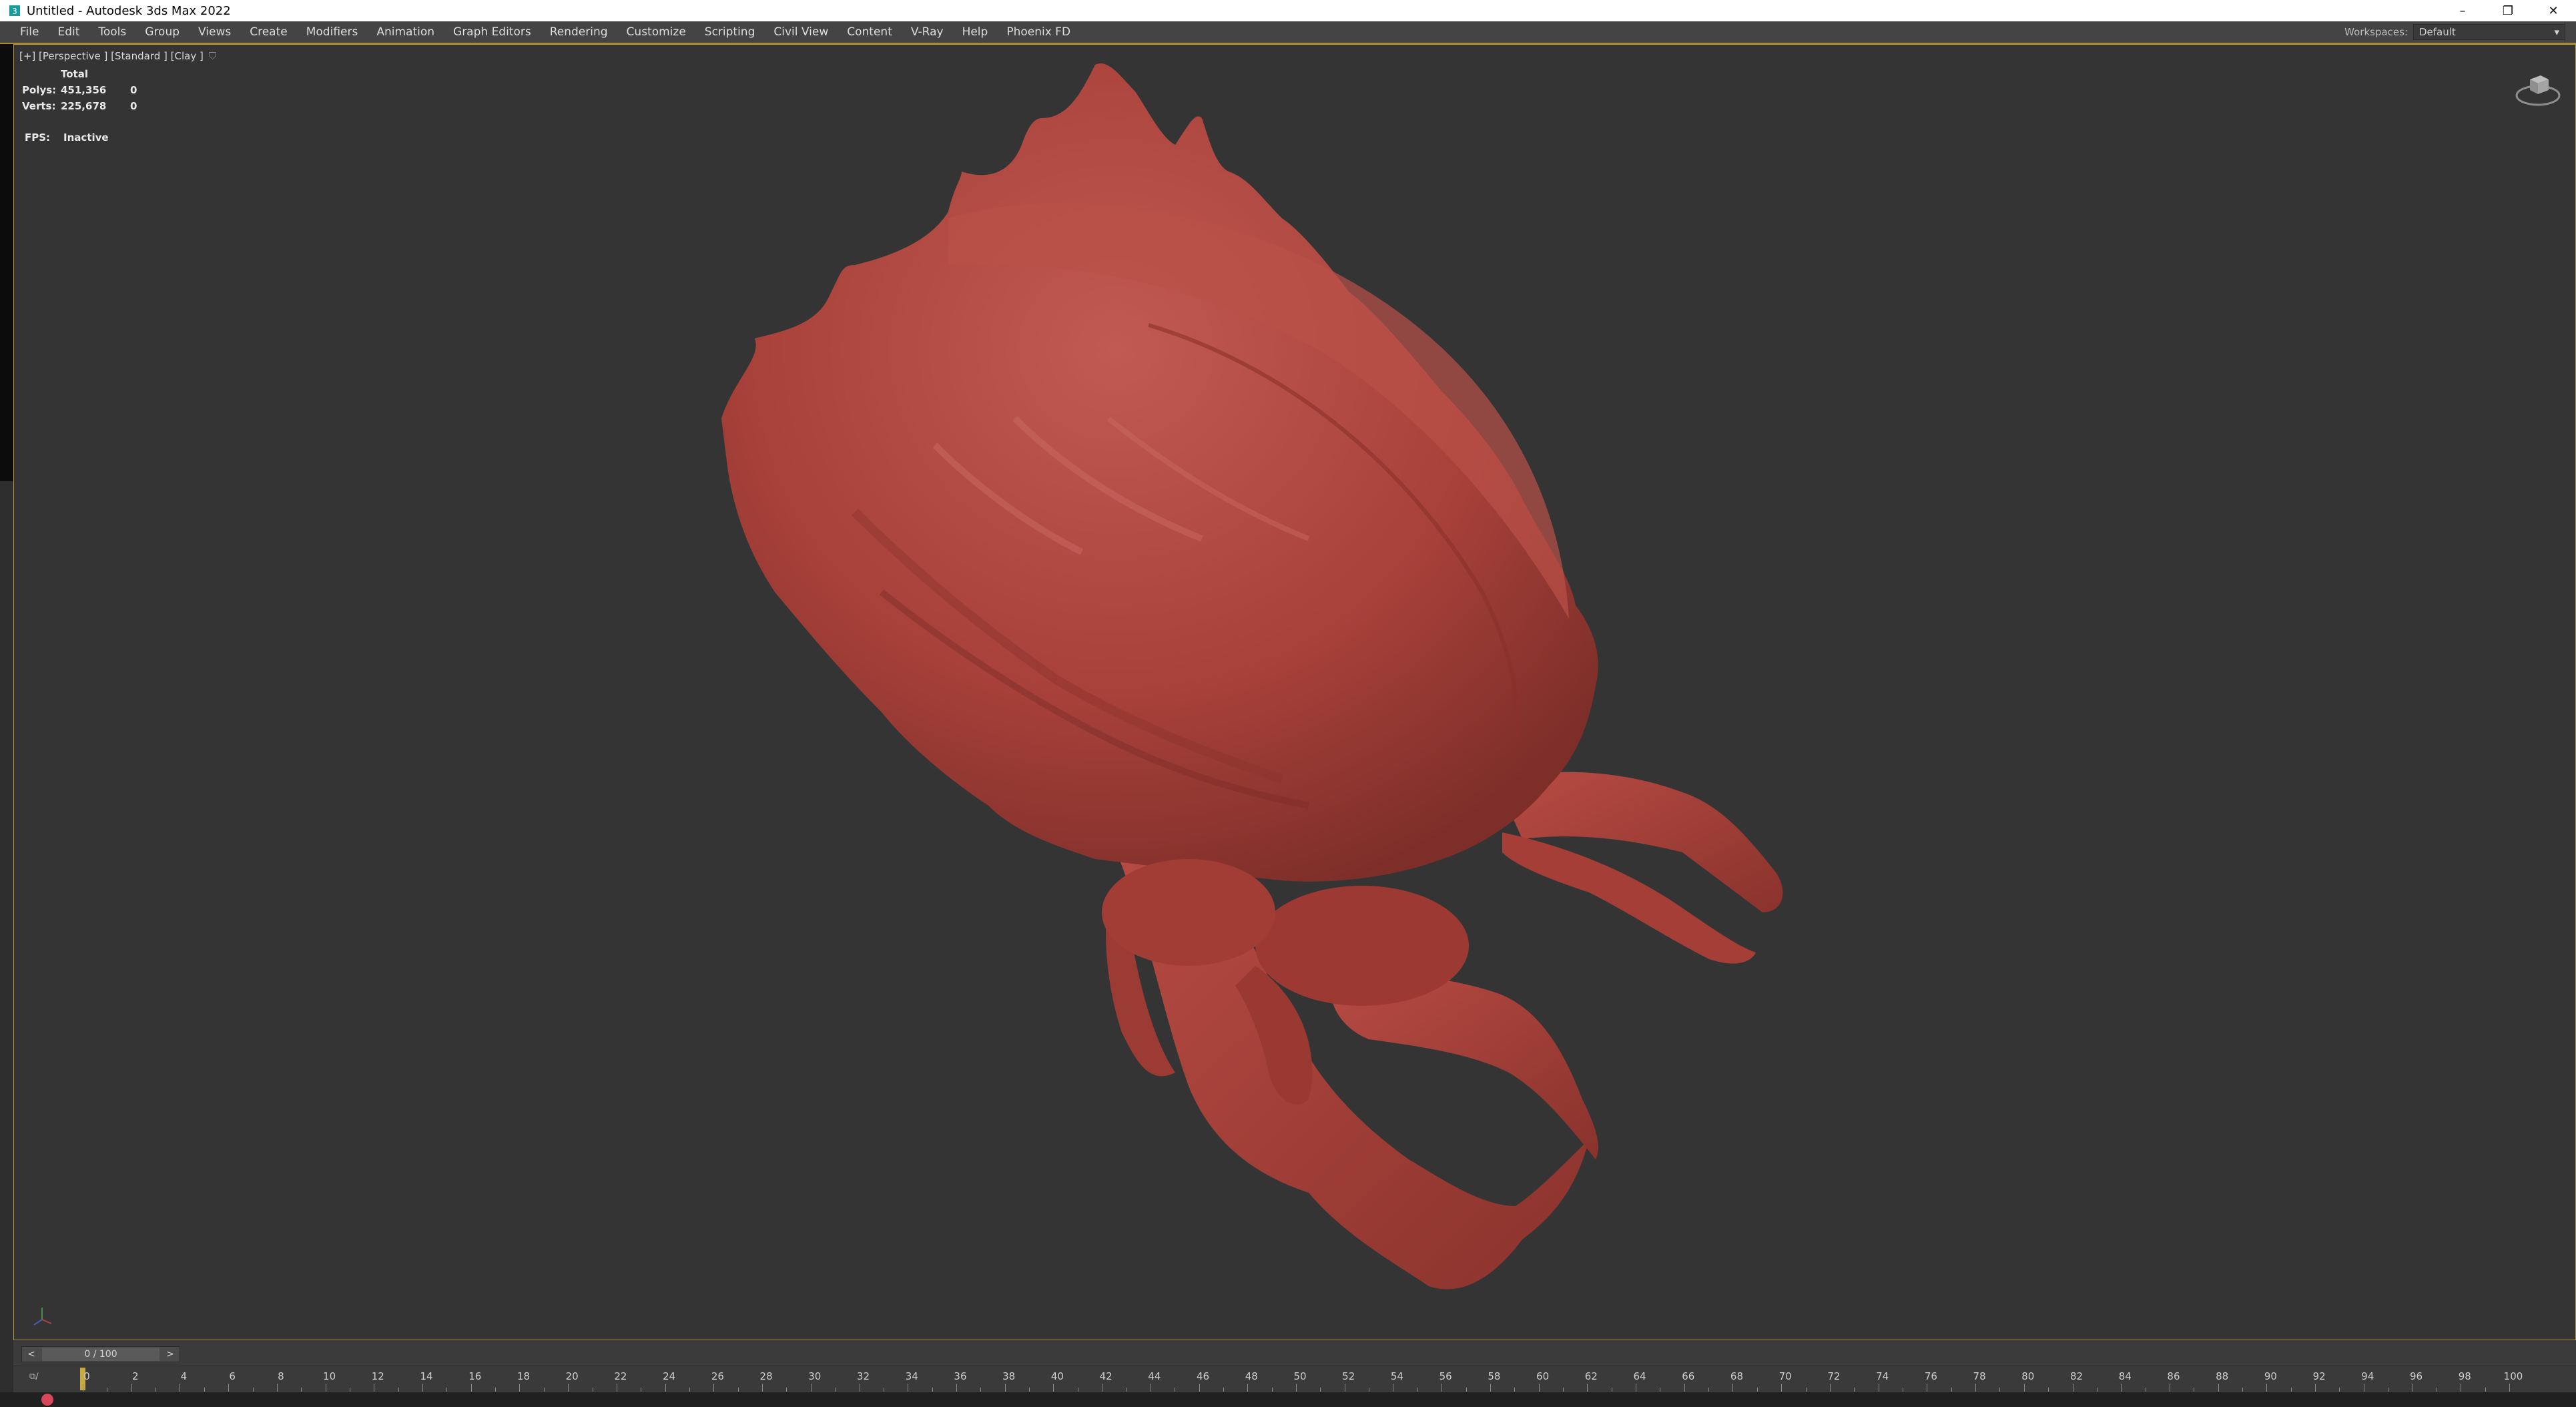 This screenshot has height=1407, width=2576. What do you see at coordinates (426, 1376) in the screenshot?
I see `ruler-tick-label: 14` at bounding box center [426, 1376].